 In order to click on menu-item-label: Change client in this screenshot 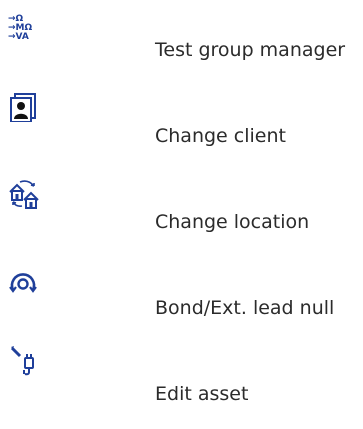, I will do `click(220, 136)`.